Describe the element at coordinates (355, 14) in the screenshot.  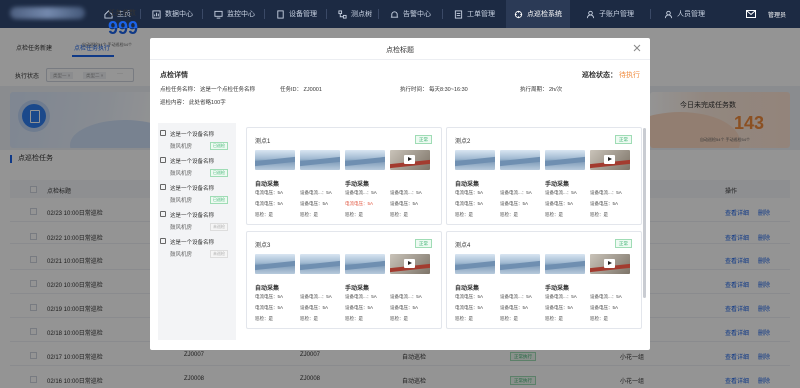
I see `nav-point-tree: 测点树` at that location.